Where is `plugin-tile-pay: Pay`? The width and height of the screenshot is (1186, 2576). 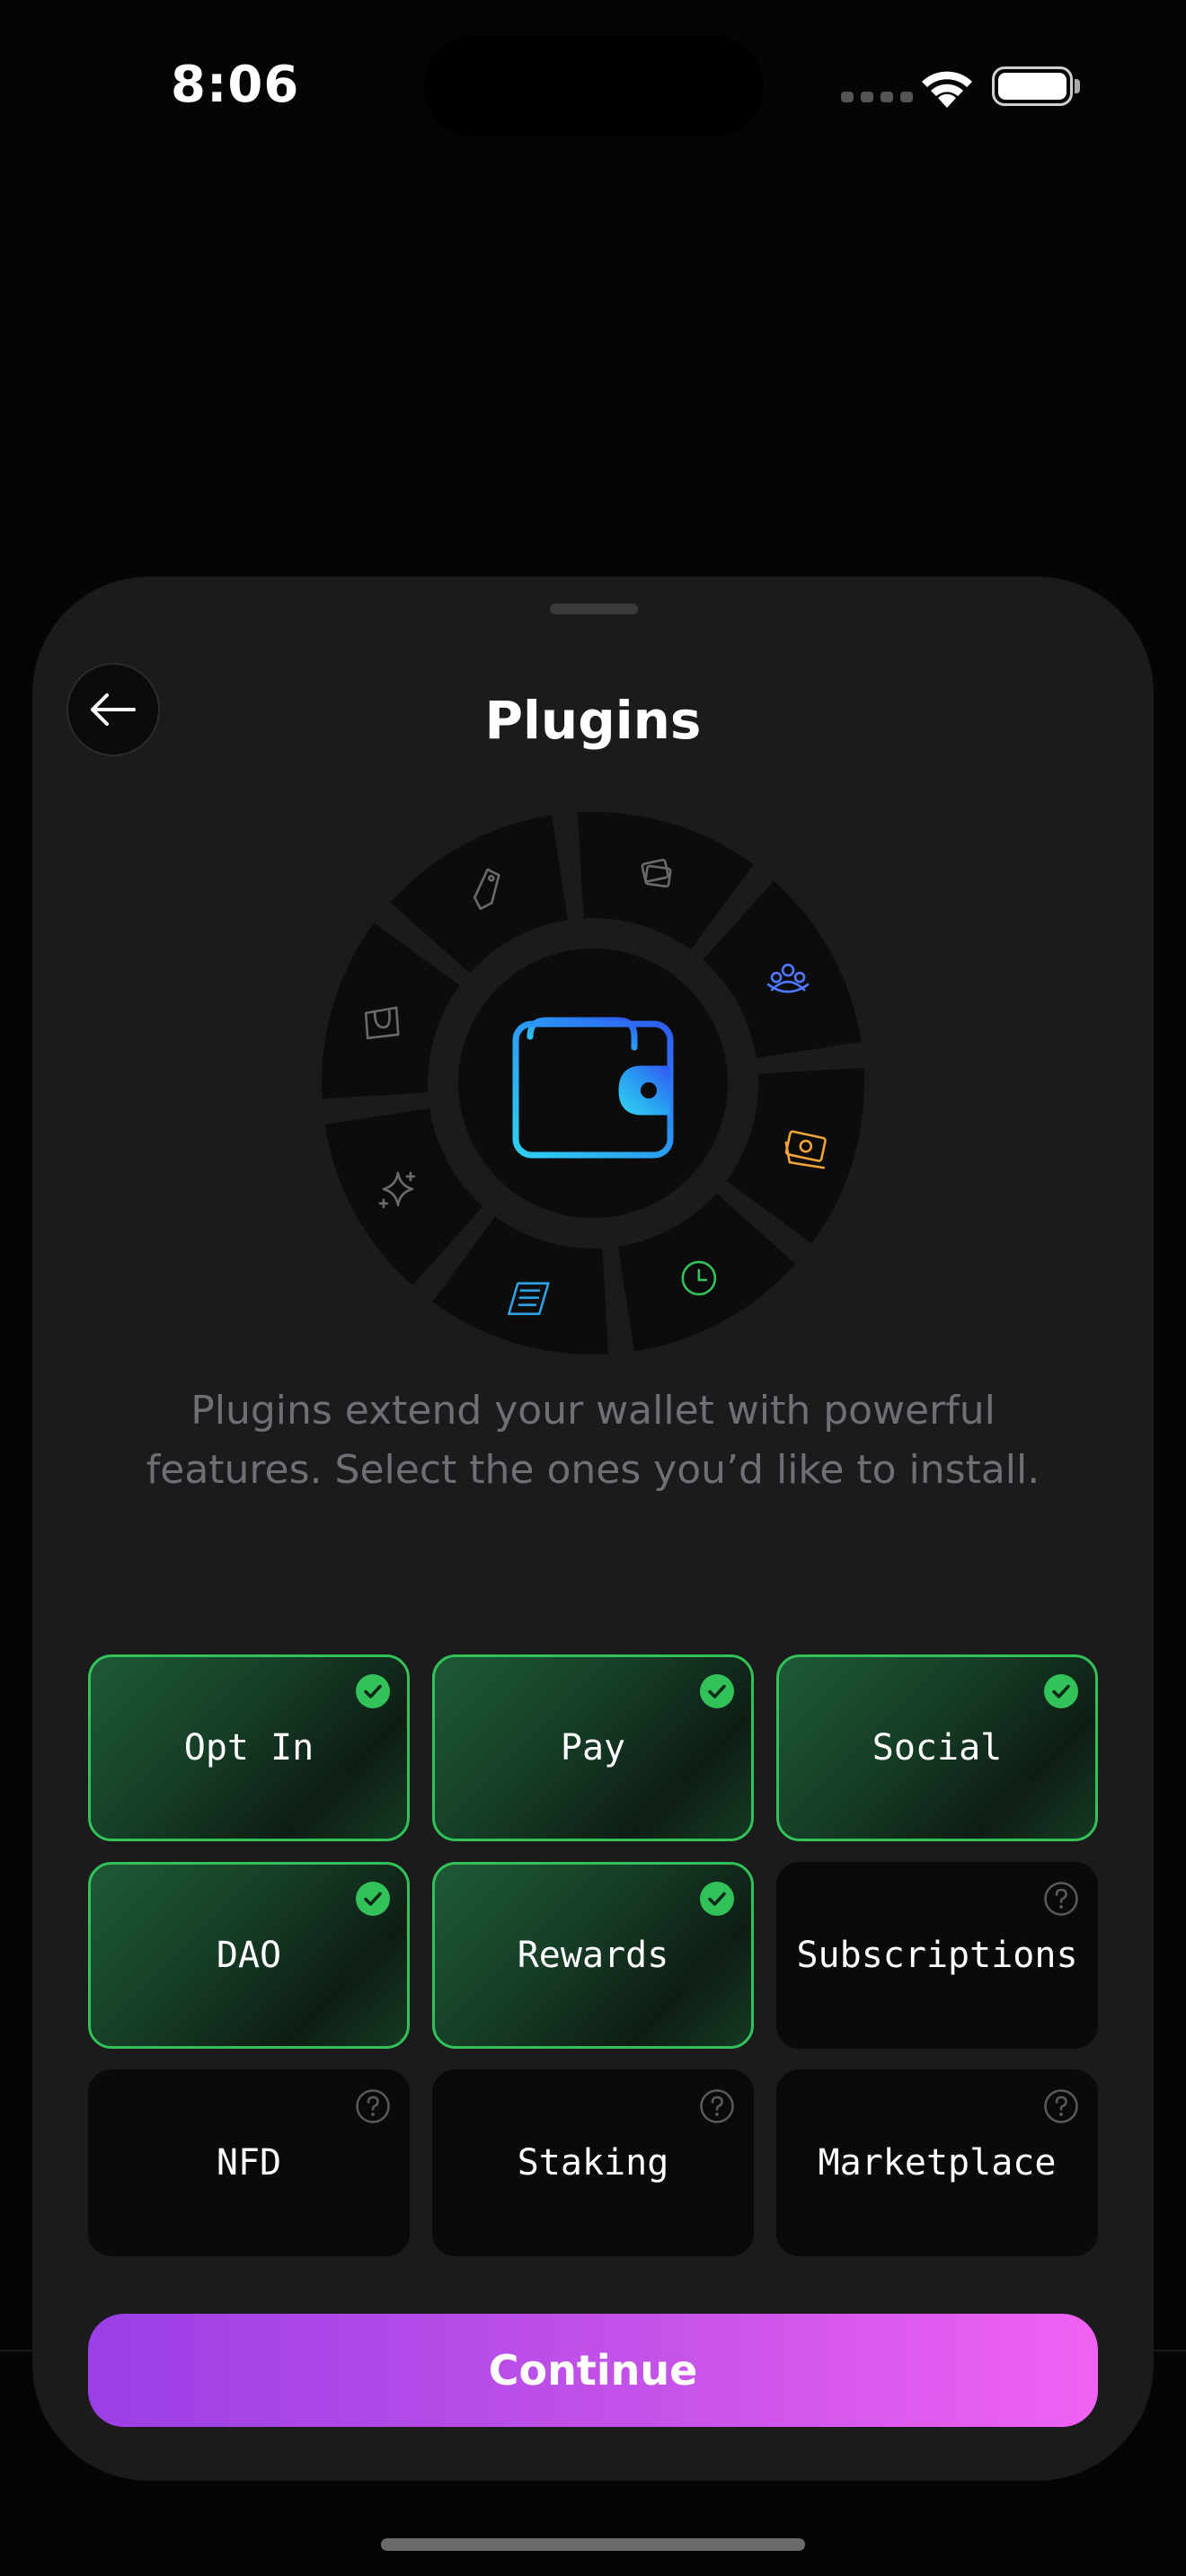
plugin-tile-pay: Pay is located at coordinates (593, 1747).